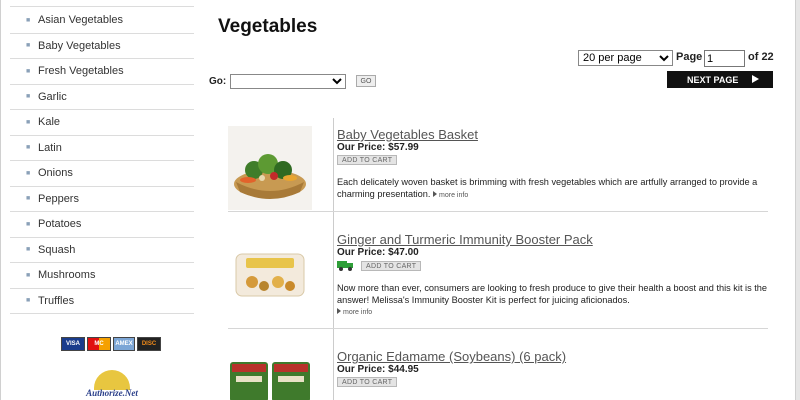 The image size is (800, 400). What do you see at coordinates (407, 134) in the screenshot?
I see `product-name-link: Baby Vegetables Basket` at bounding box center [407, 134].